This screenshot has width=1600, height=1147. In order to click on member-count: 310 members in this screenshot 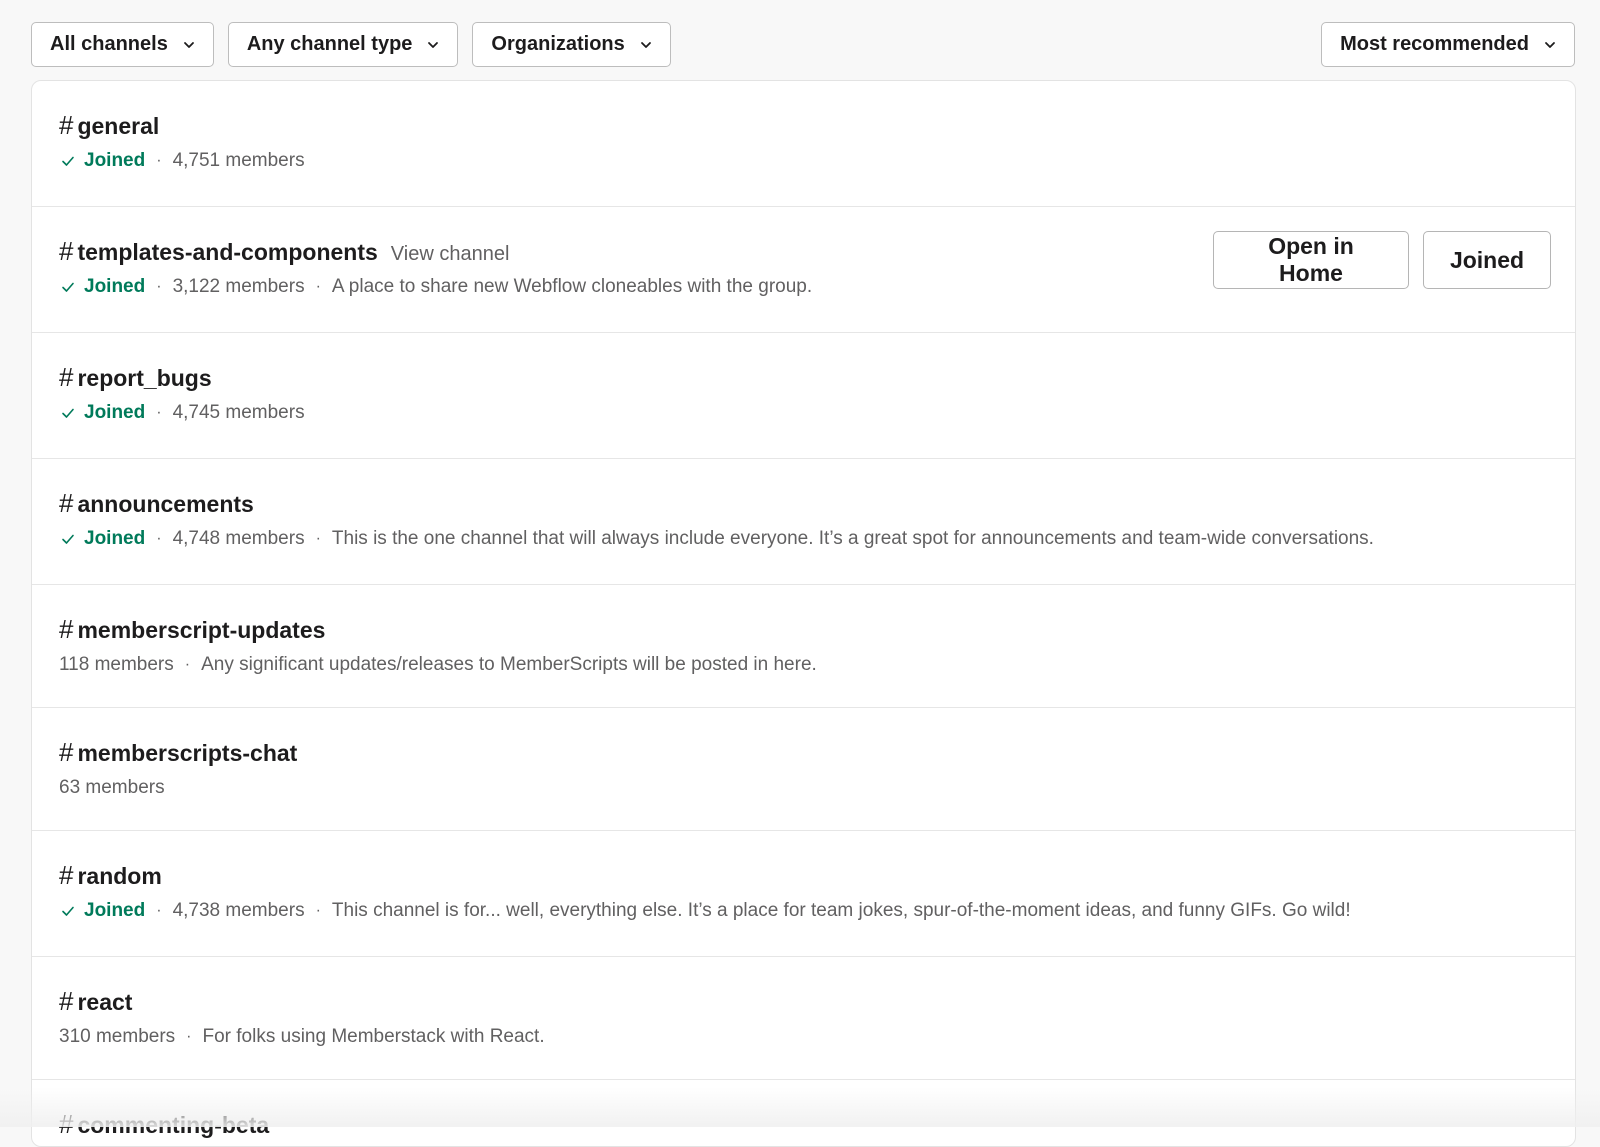, I will do `click(117, 1037)`.